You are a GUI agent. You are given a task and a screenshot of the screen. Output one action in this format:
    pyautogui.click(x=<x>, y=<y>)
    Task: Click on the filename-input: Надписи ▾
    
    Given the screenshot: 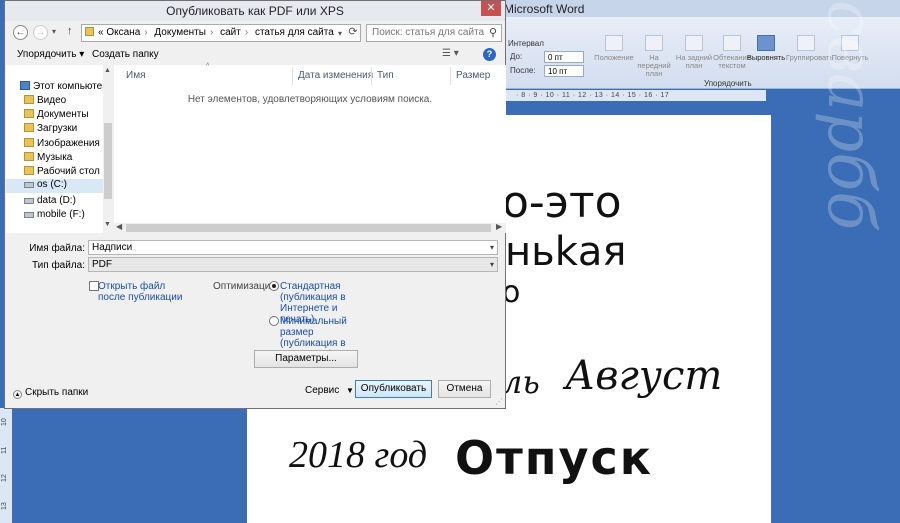 What is the action you would take?
    pyautogui.click(x=293, y=247)
    